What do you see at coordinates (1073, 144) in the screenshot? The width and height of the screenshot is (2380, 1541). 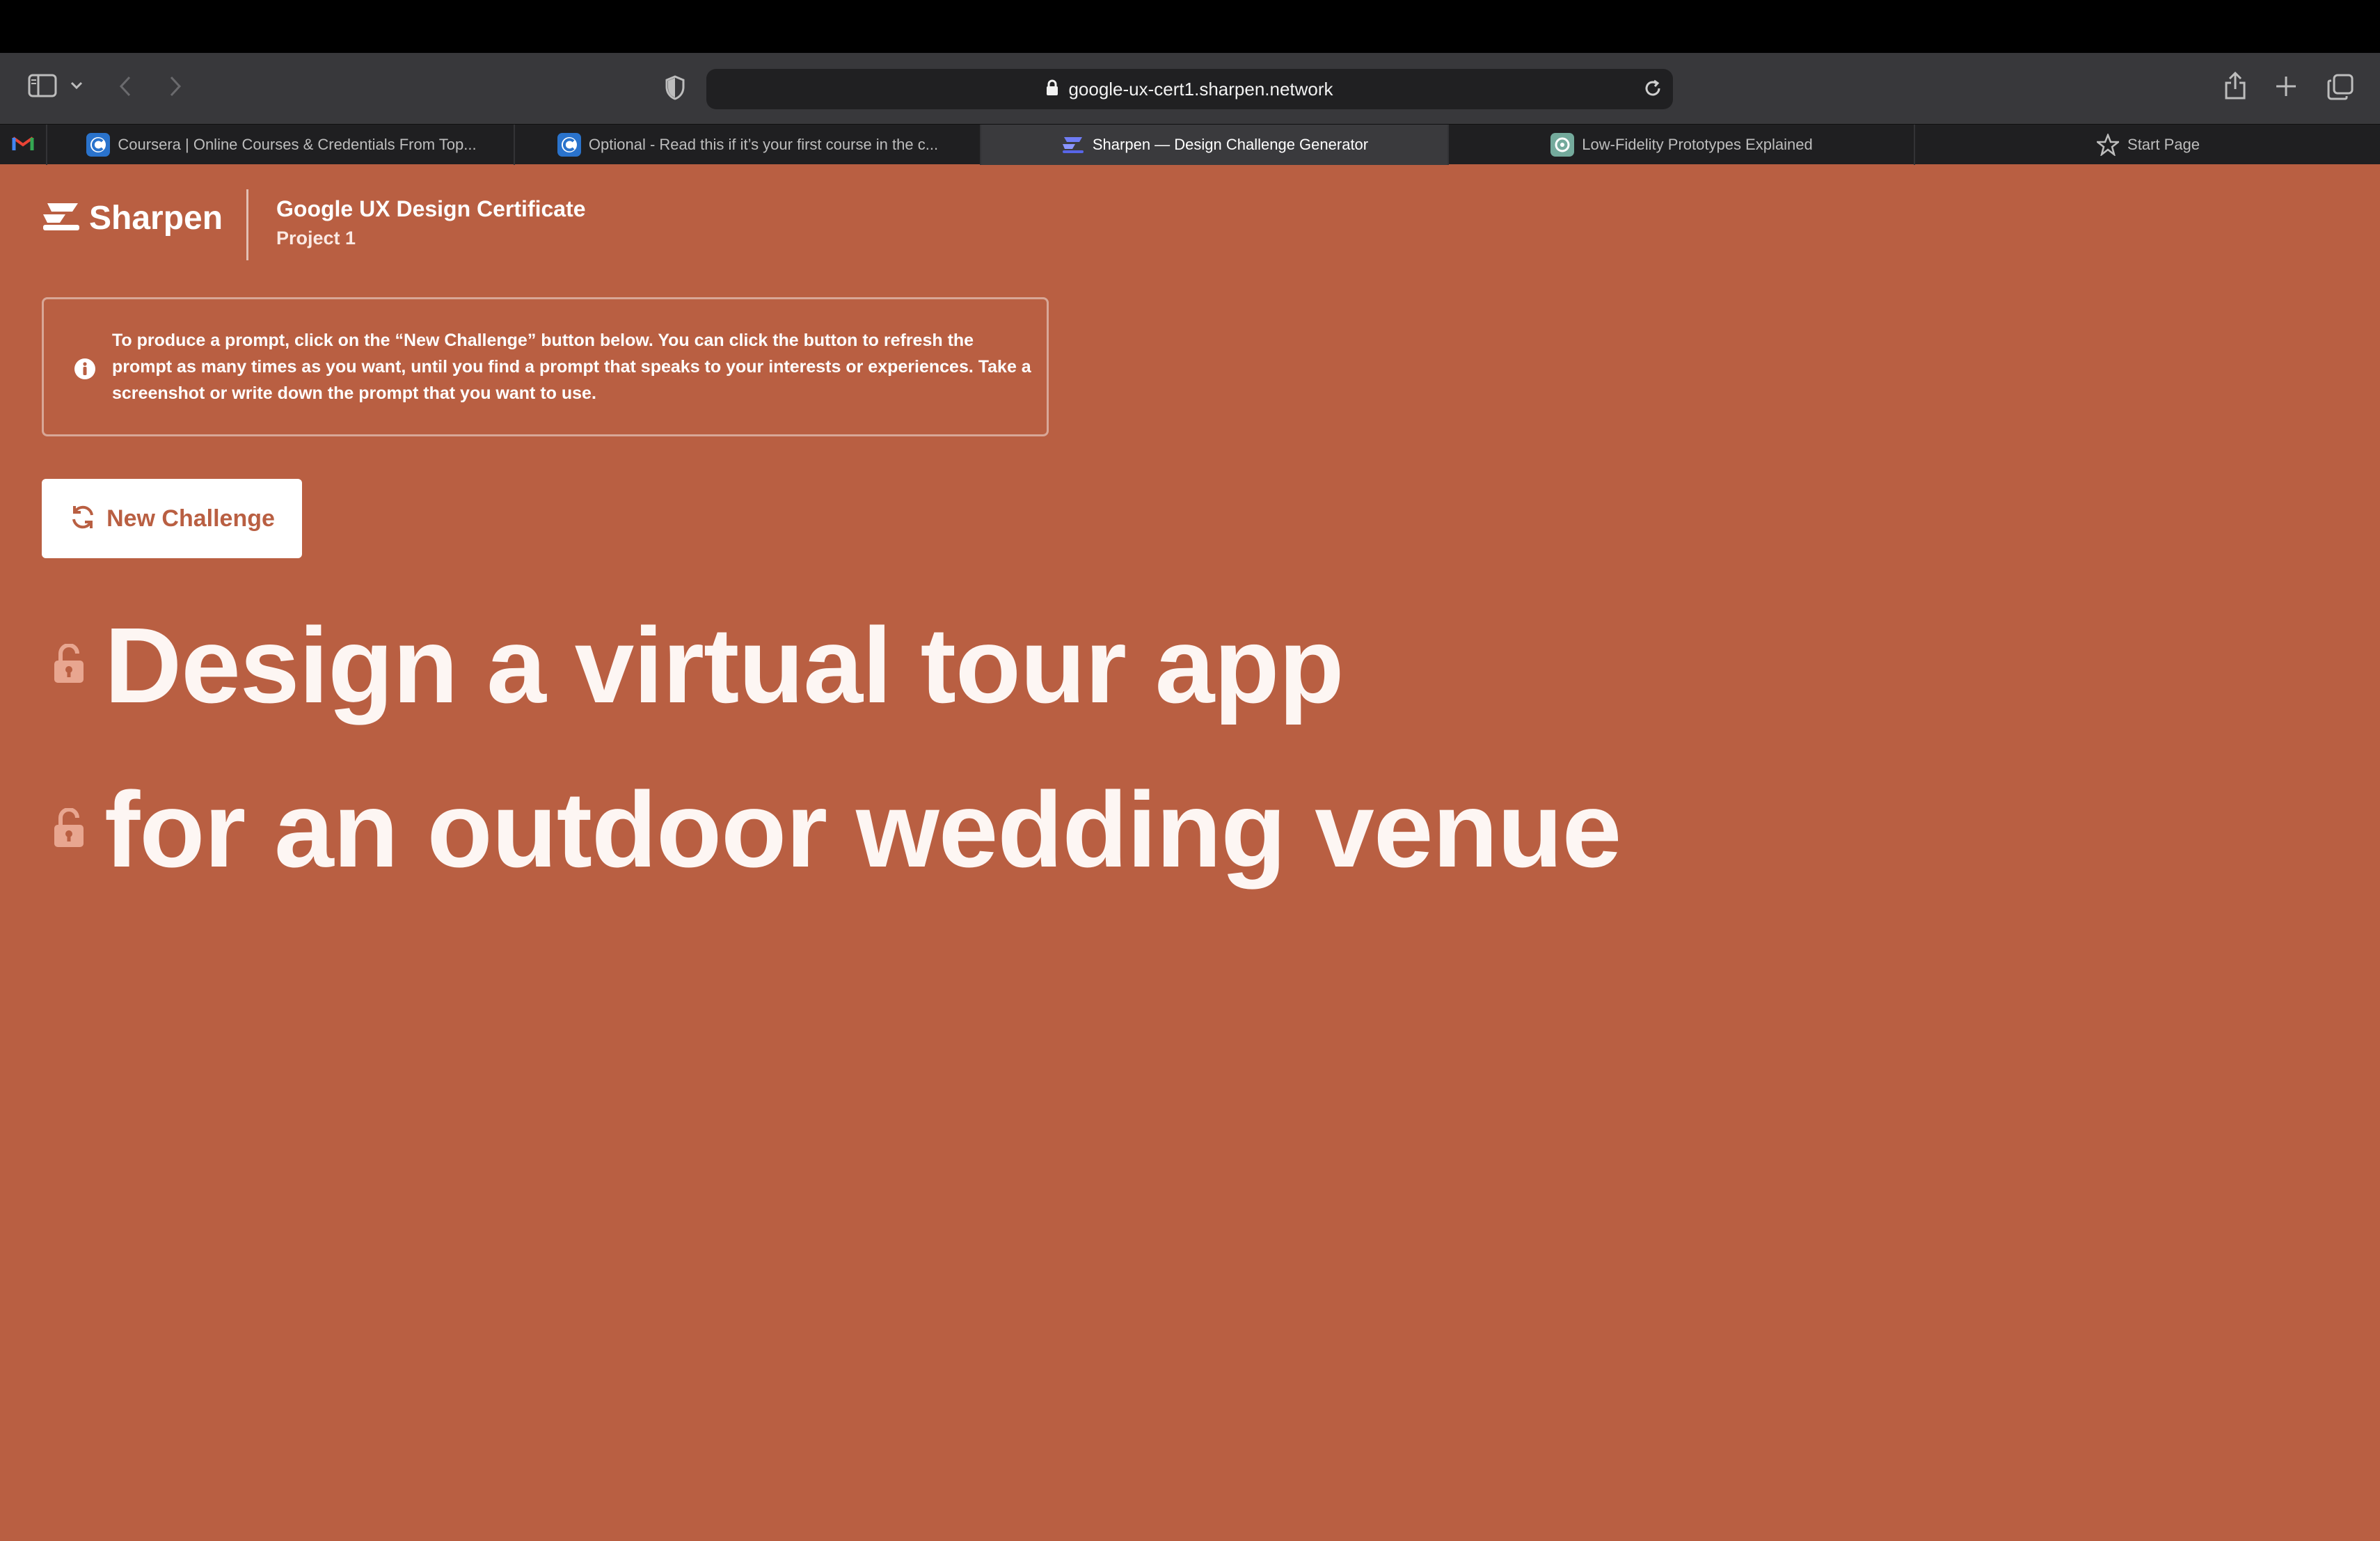 I see `sharpen-icon` at bounding box center [1073, 144].